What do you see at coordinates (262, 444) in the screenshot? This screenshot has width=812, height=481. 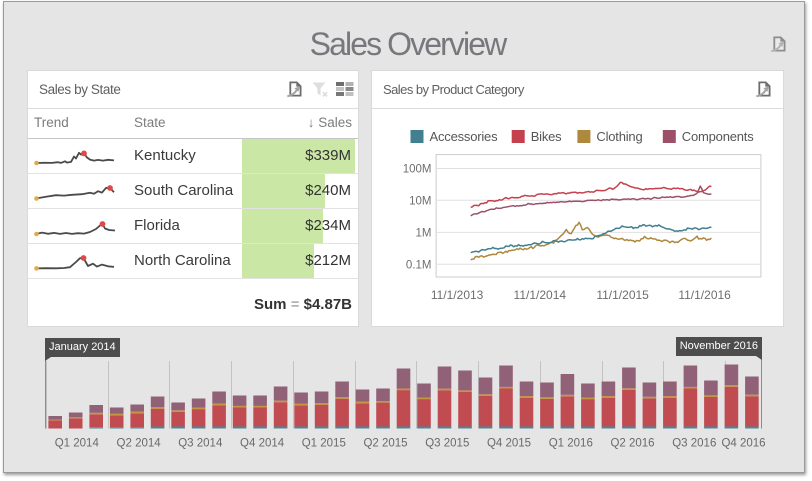 I see `svg-text: Q4 2014` at bounding box center [262, 444].